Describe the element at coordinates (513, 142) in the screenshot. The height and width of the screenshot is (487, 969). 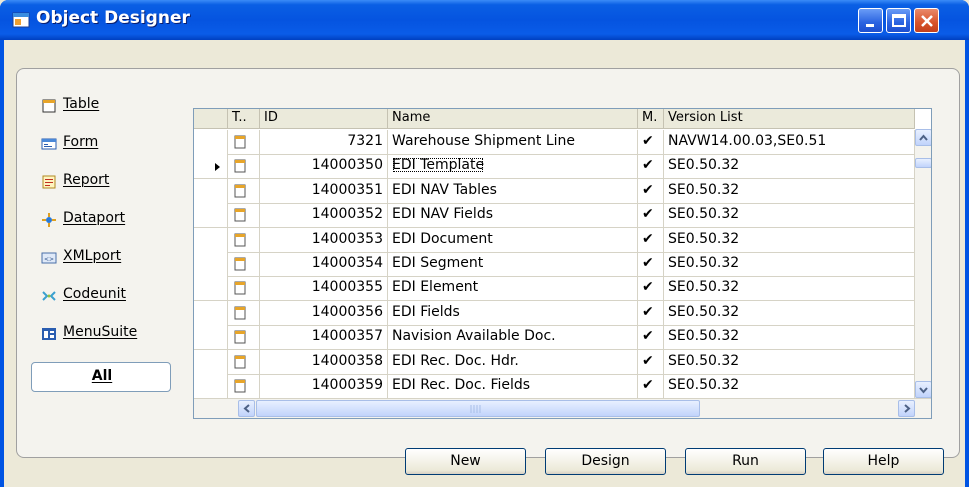
I see `object-name-cell: Warehouse Shipment Line` at that location.